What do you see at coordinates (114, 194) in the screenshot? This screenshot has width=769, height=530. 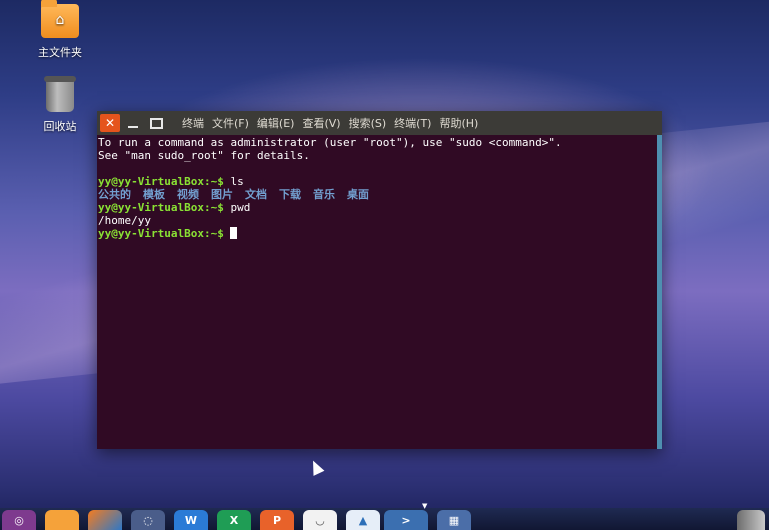 I see `dir-entry: 公共的` at bounding box center [114, 194].